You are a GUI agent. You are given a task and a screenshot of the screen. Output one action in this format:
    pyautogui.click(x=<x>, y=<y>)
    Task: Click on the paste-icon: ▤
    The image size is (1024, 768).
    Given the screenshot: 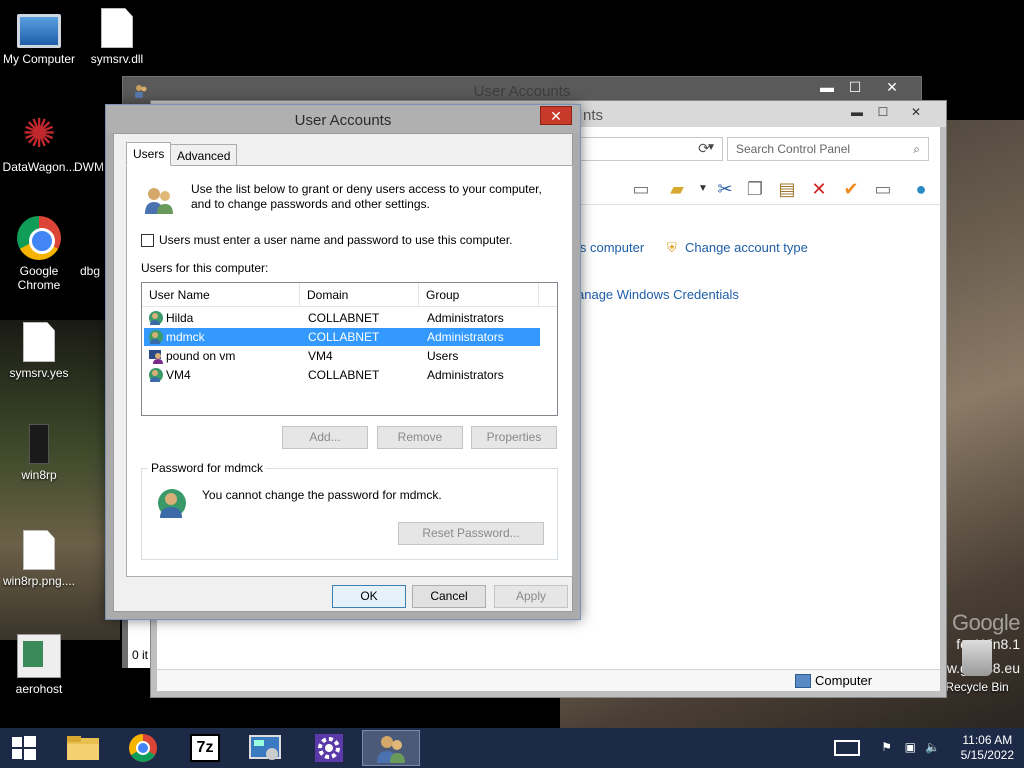 What is the action you would take?
    pyautogui.click(x=787, y=189)
    